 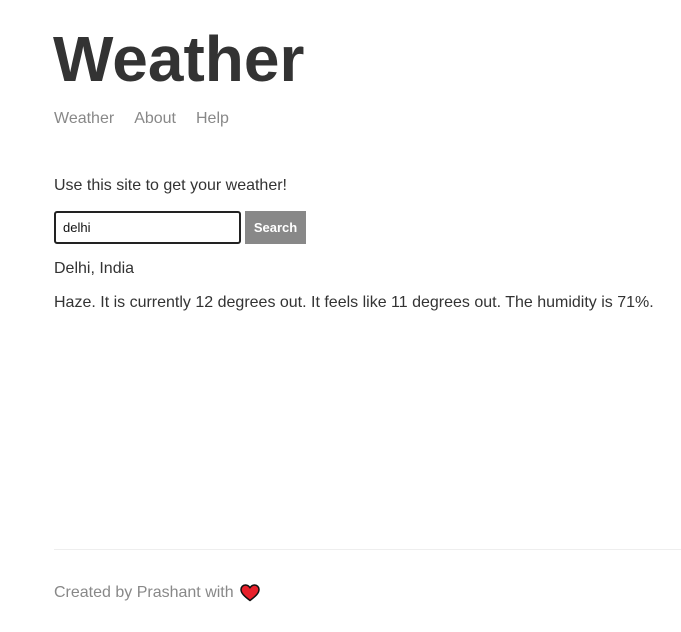 I want to click on main-nav: Weather About Help, so click(x=141, y=119).